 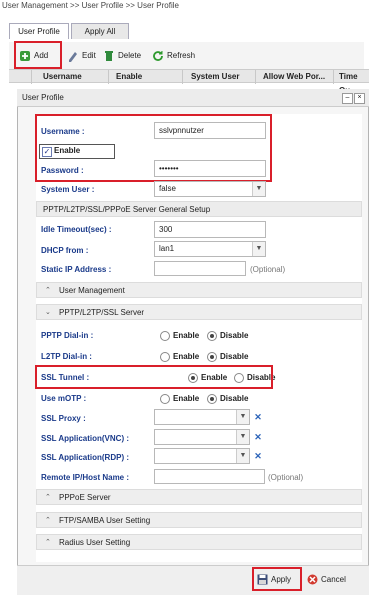 What do you see at coordinates (234, 356) in the screenshot?
I see `l2tp-disable-text: Disable` at bounding box center [234, 356].